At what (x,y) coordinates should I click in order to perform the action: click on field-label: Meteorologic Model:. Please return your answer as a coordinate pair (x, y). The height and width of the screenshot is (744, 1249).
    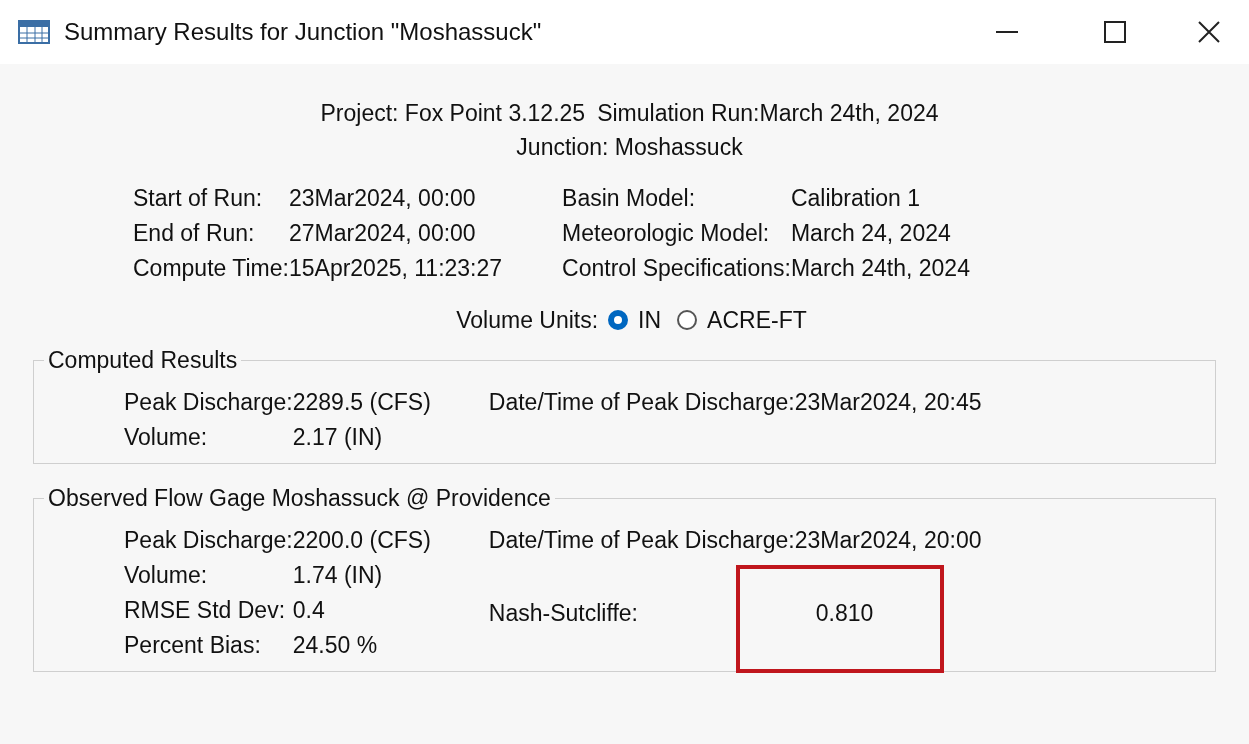
    Looking at the image, I should click on (666, 233).